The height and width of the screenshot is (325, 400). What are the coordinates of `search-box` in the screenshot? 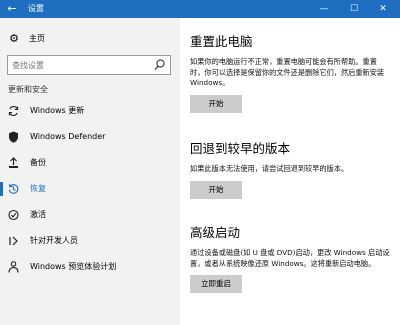 It's located at (89, 65).